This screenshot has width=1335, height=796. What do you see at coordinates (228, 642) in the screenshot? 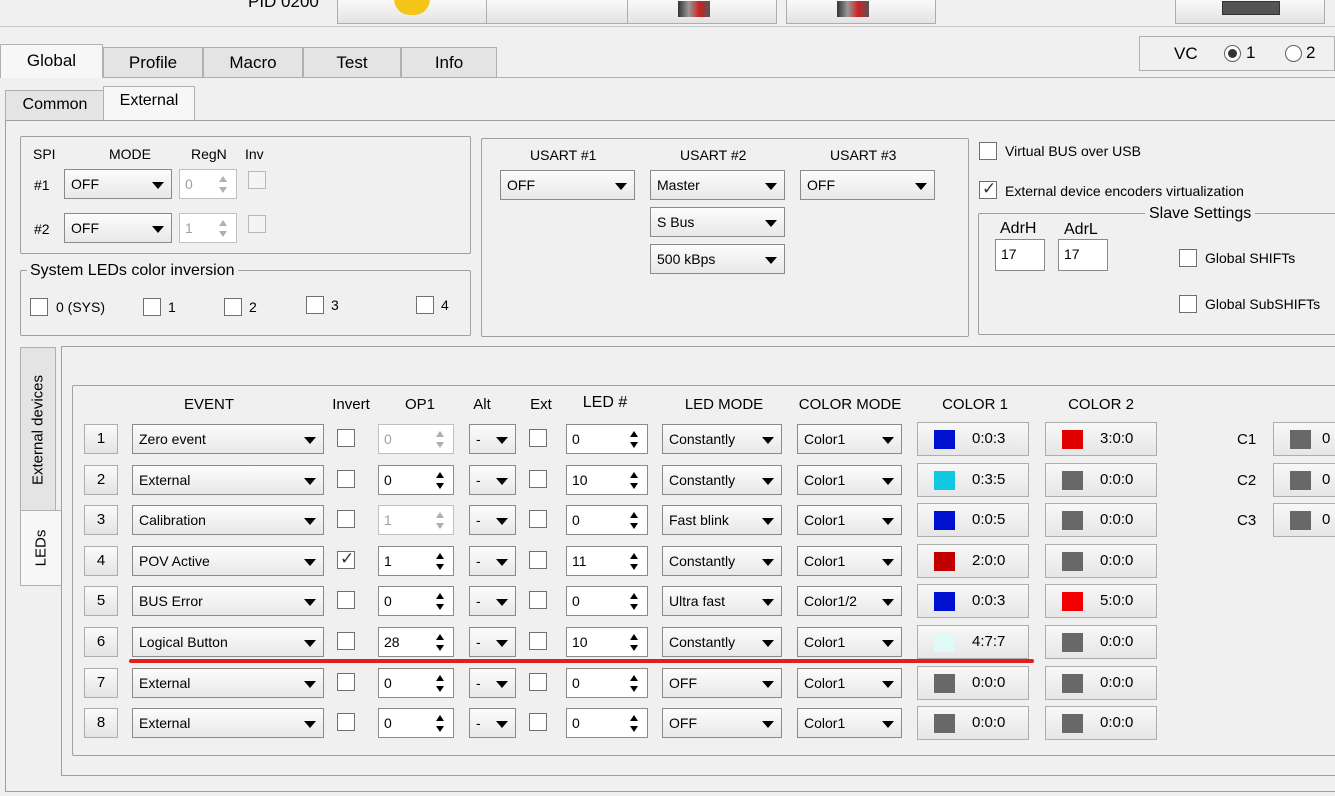
I see `event-select: Logical Button` at bounding box center [228, 642].